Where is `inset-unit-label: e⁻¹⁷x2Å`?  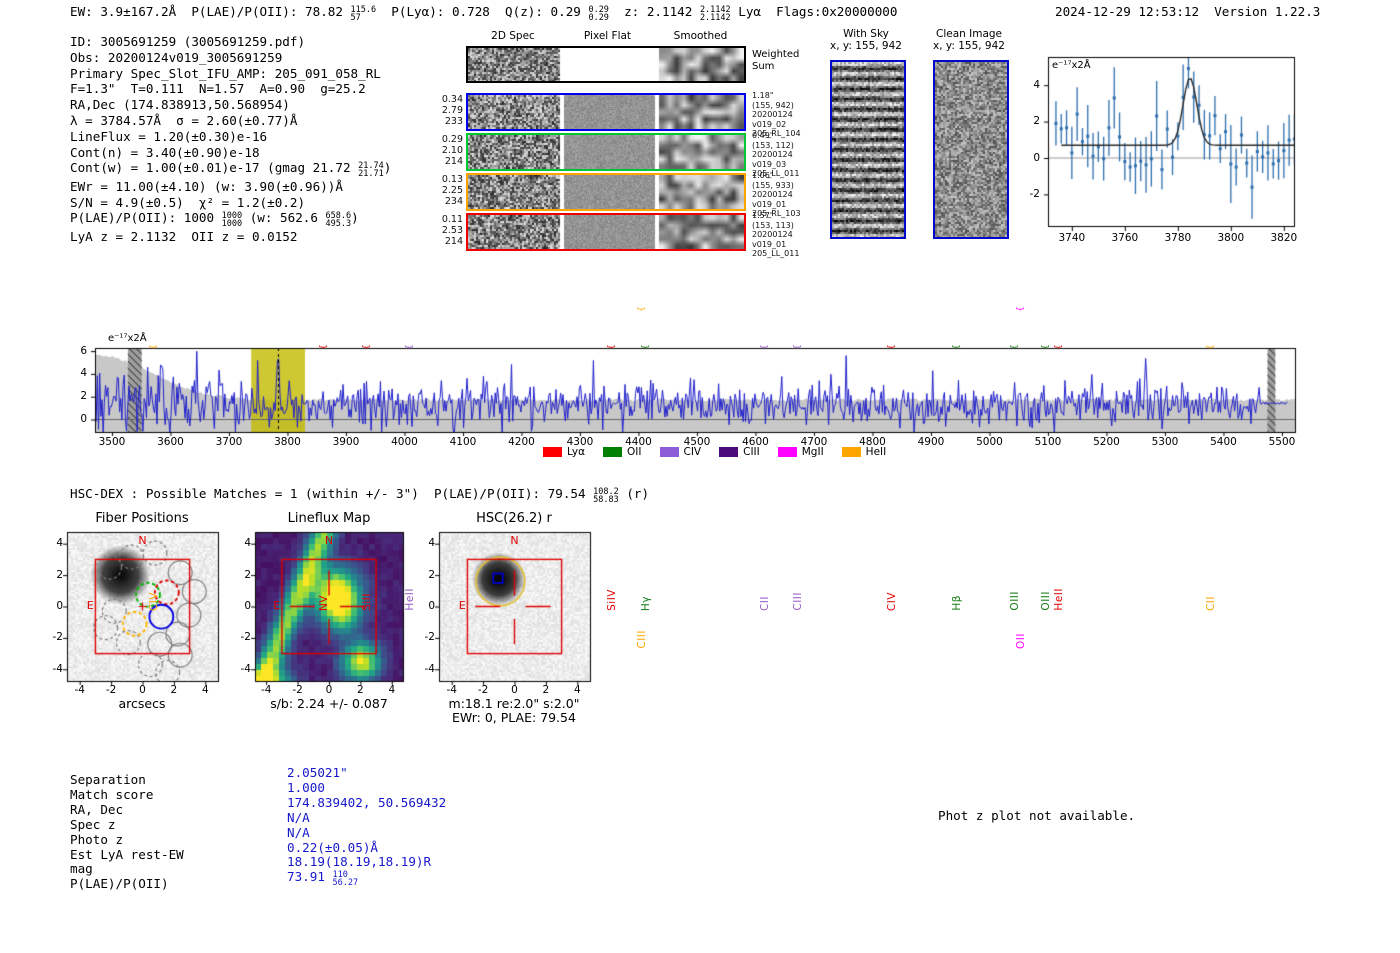
inset-unit-label: e⁻¹⁷x2Å is located at coordinates (1071, 65).